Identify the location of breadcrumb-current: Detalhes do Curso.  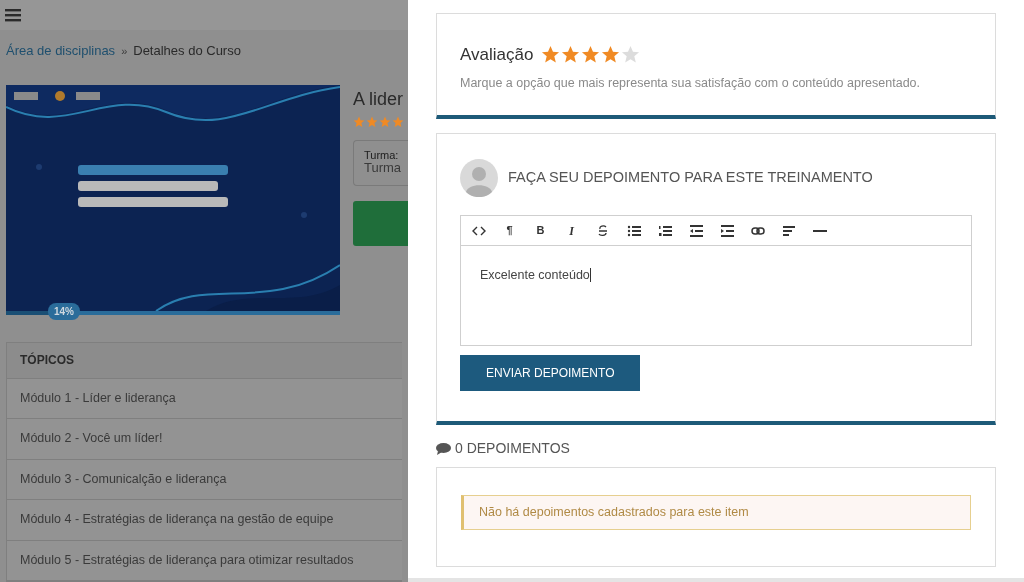
(187, 51).